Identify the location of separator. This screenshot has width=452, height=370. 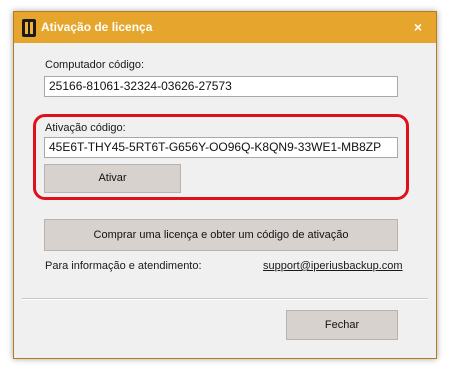
(225, 299).